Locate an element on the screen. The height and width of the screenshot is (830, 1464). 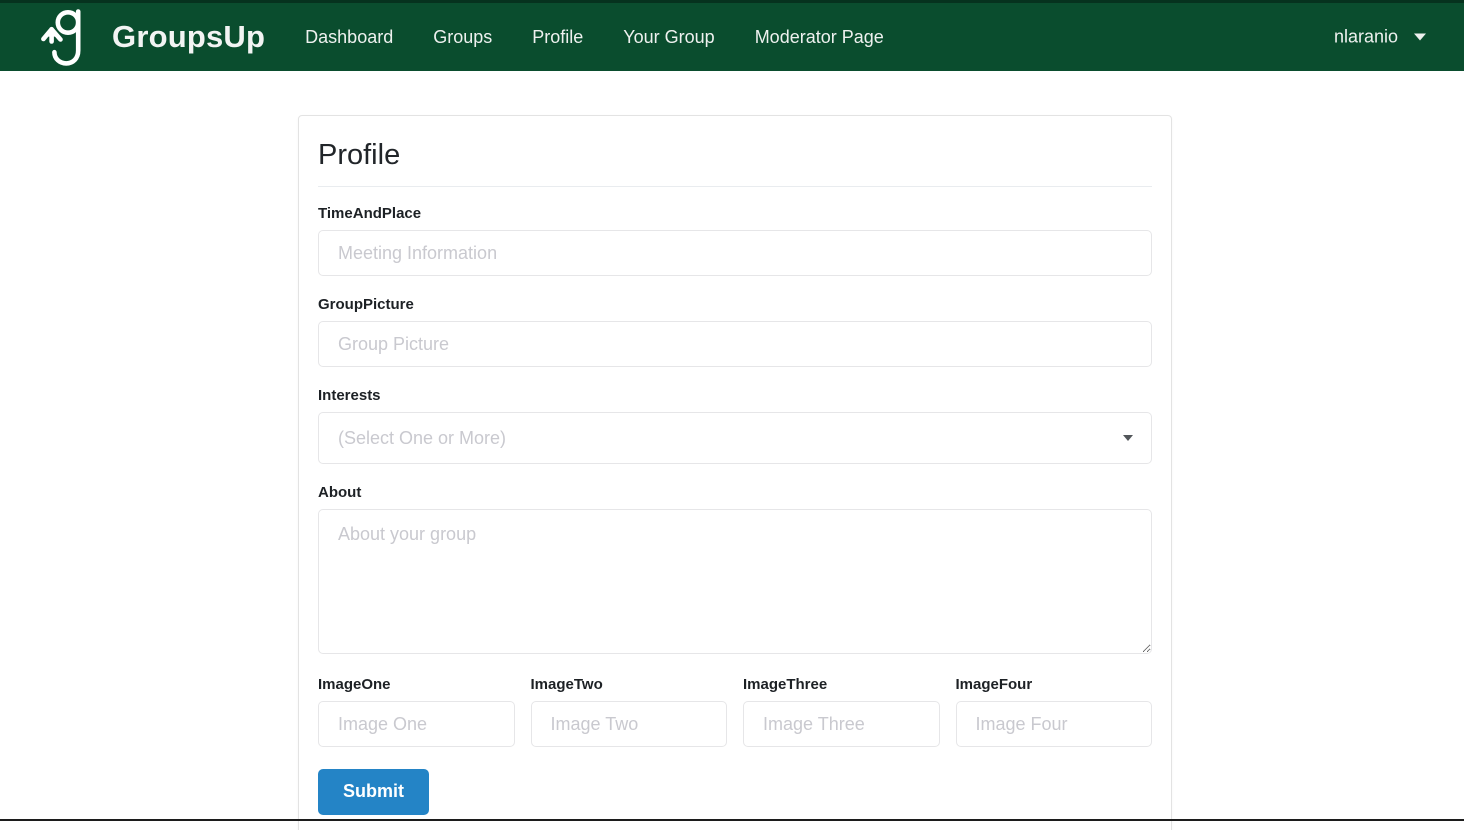
field-about: About is located at coordinates (735, 569).